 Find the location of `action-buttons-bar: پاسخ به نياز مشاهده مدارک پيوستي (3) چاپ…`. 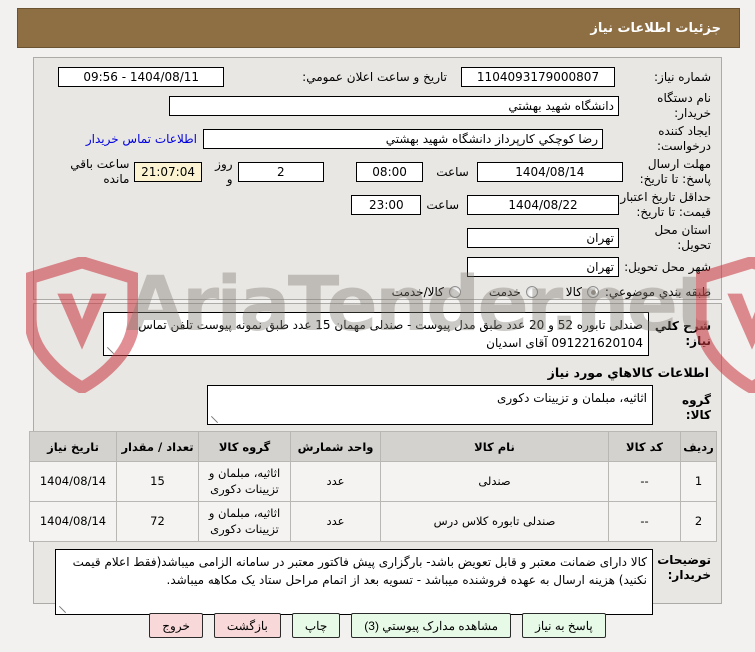

action-buttons-bar: پاسخ به نياز مشاهده مدارک پيوستي (3) چاپ… is located at coordinates (377, 625).